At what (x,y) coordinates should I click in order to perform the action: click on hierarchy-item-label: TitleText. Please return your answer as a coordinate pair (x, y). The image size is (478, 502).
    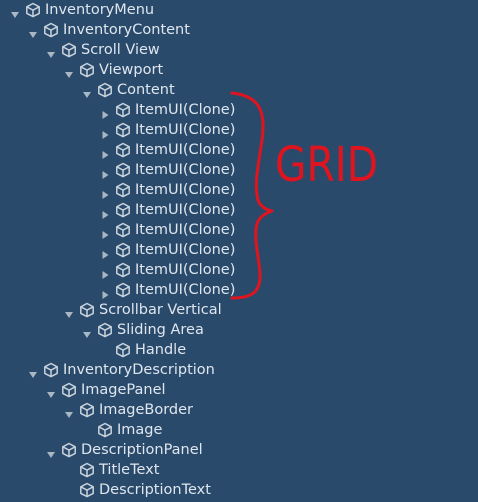
    Looking at the image, I should click on (129, 470).